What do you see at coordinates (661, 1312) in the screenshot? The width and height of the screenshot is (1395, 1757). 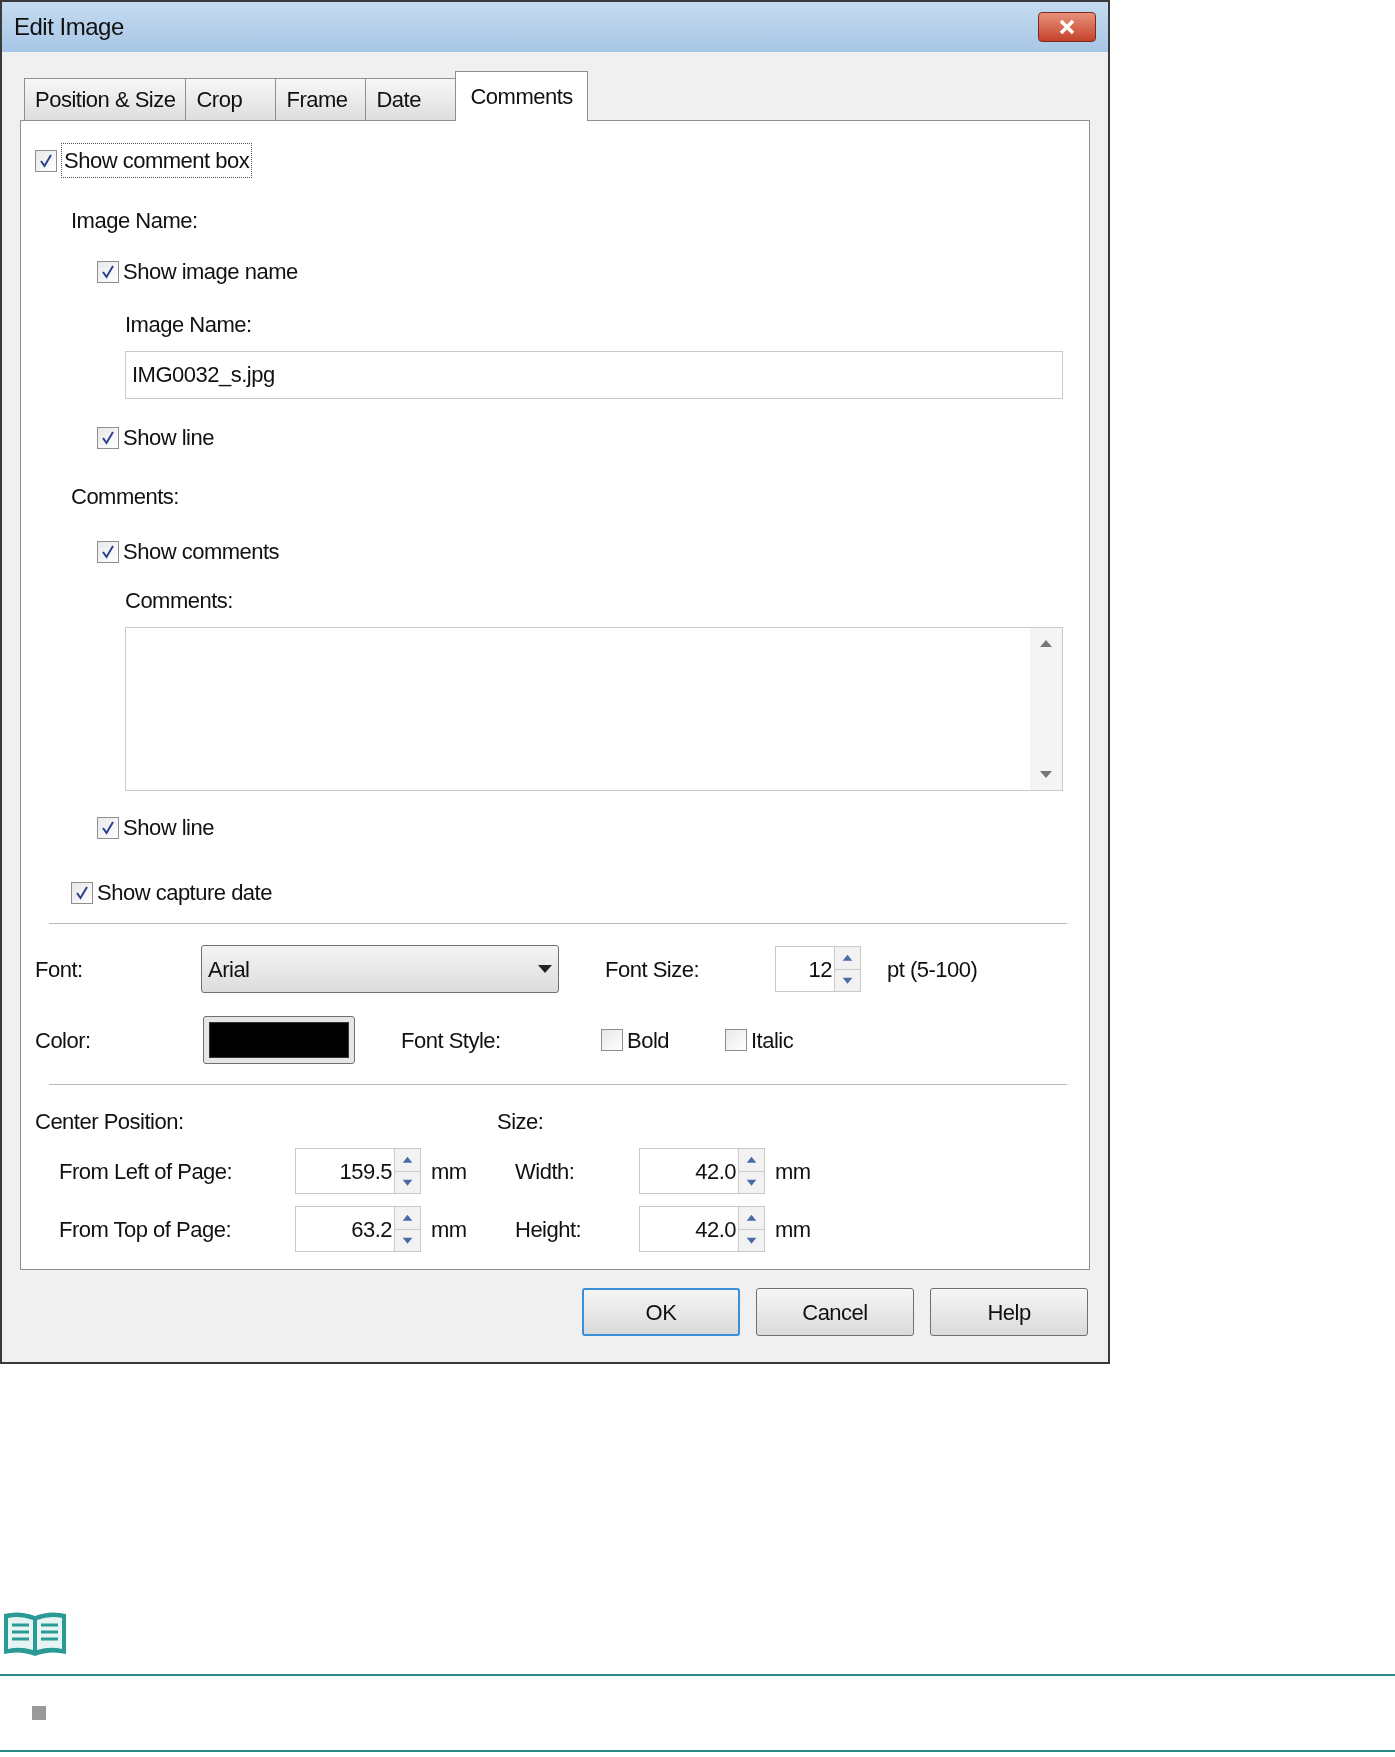 I see `dialog-button: OK` at bounding box center [661, 1312].